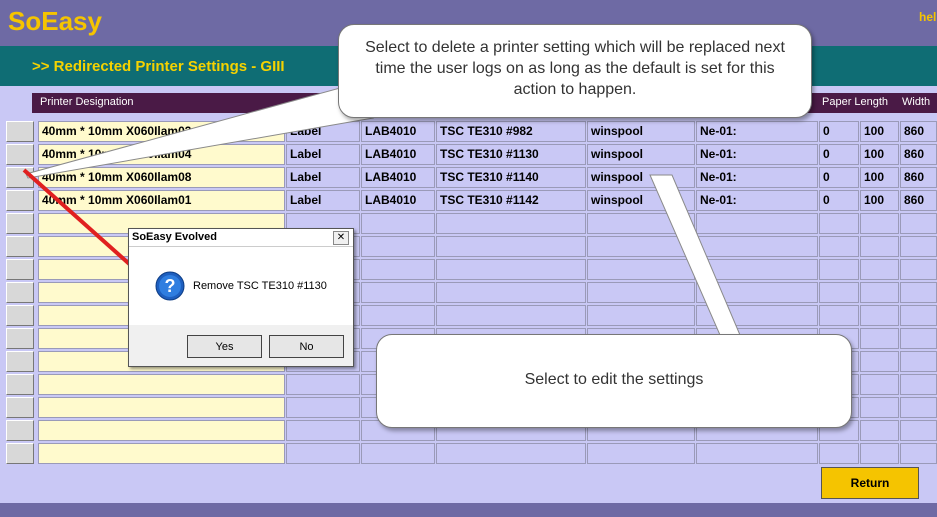  Describe the element at coordinates (224, 346) in the screenshot. I see `yes-button: Yes` at that location.